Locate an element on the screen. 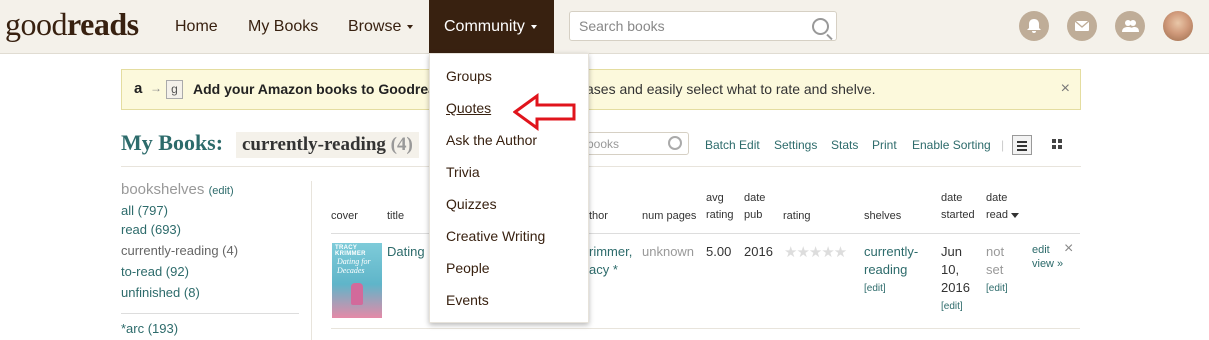 The width and height of the screenshot is (1209, 340). cover-author: TRACY KRIMMER is located at coordinates (350, 251).